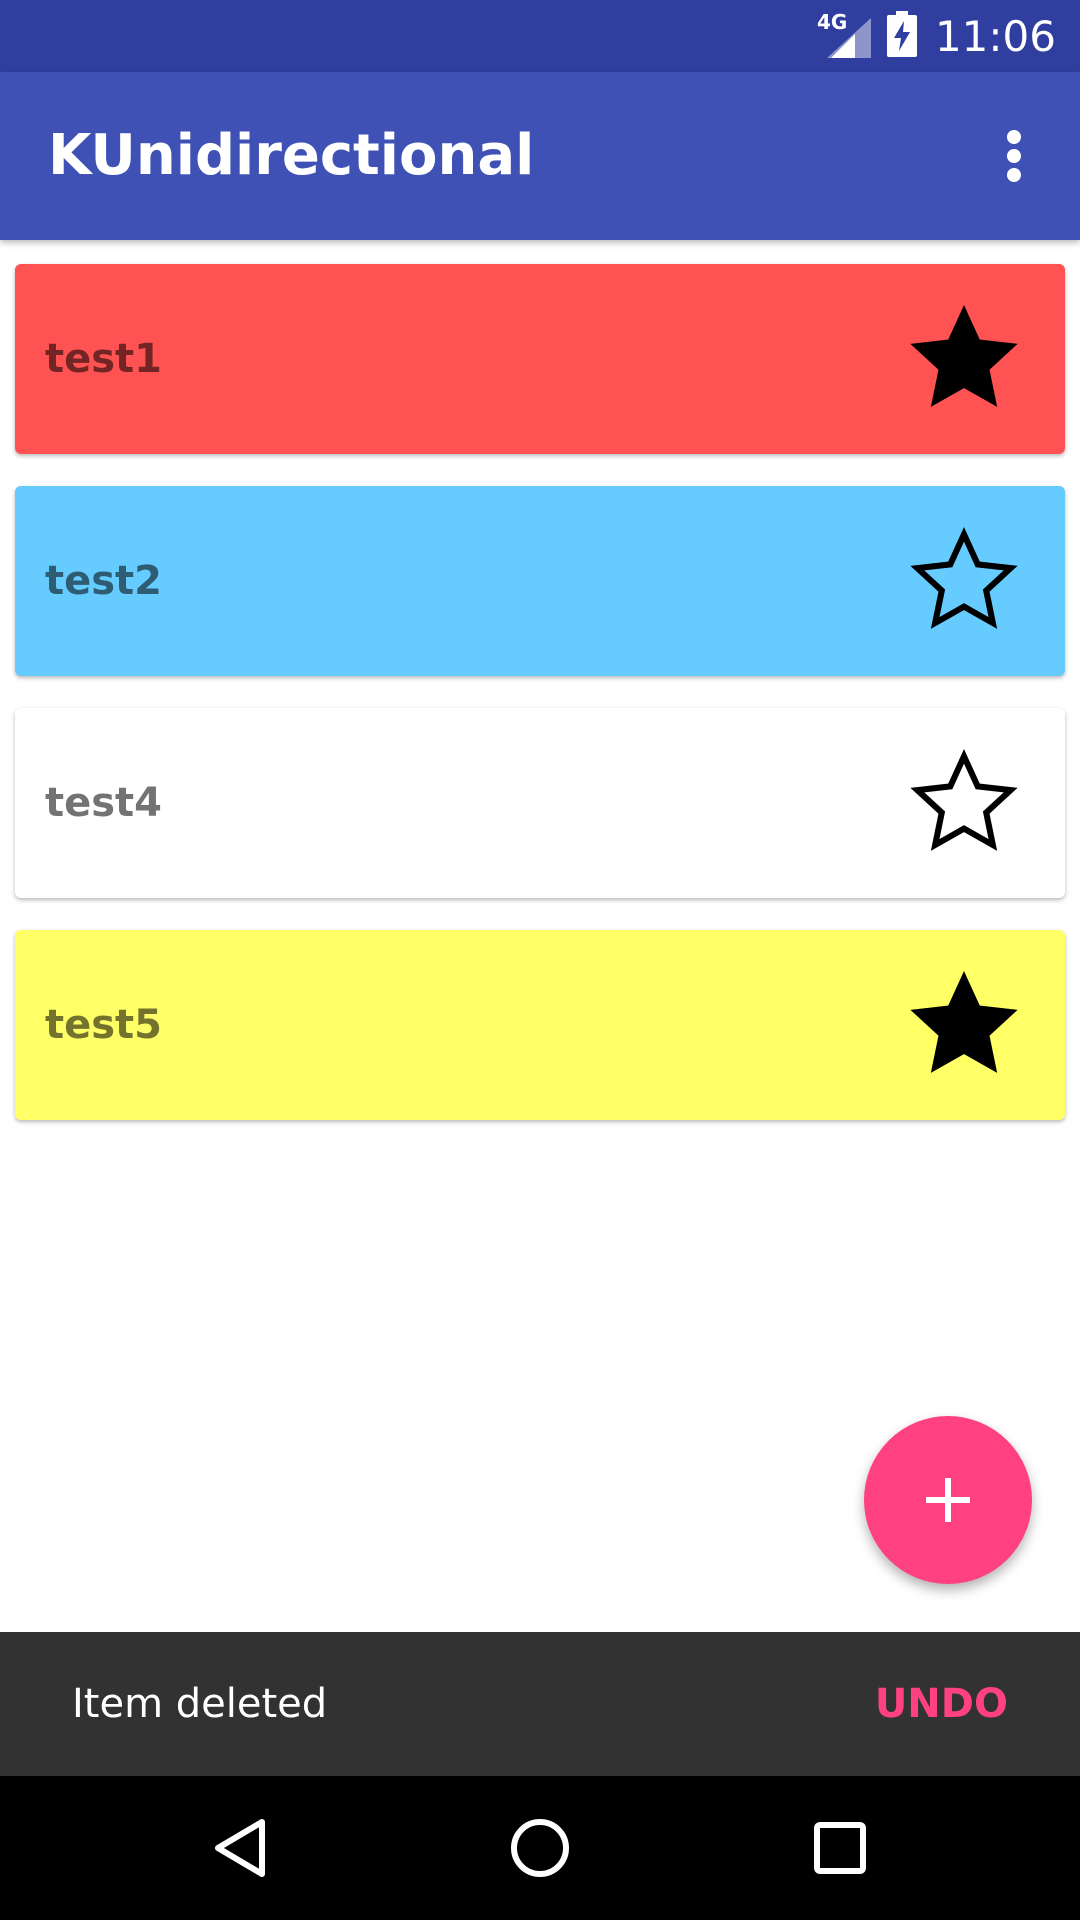 This screenshot has height=1920, width=1080. What do you see at coordinates (995, 36) in the screenshot?
I see `clock: 11:06` at bounding box center [995, 36].